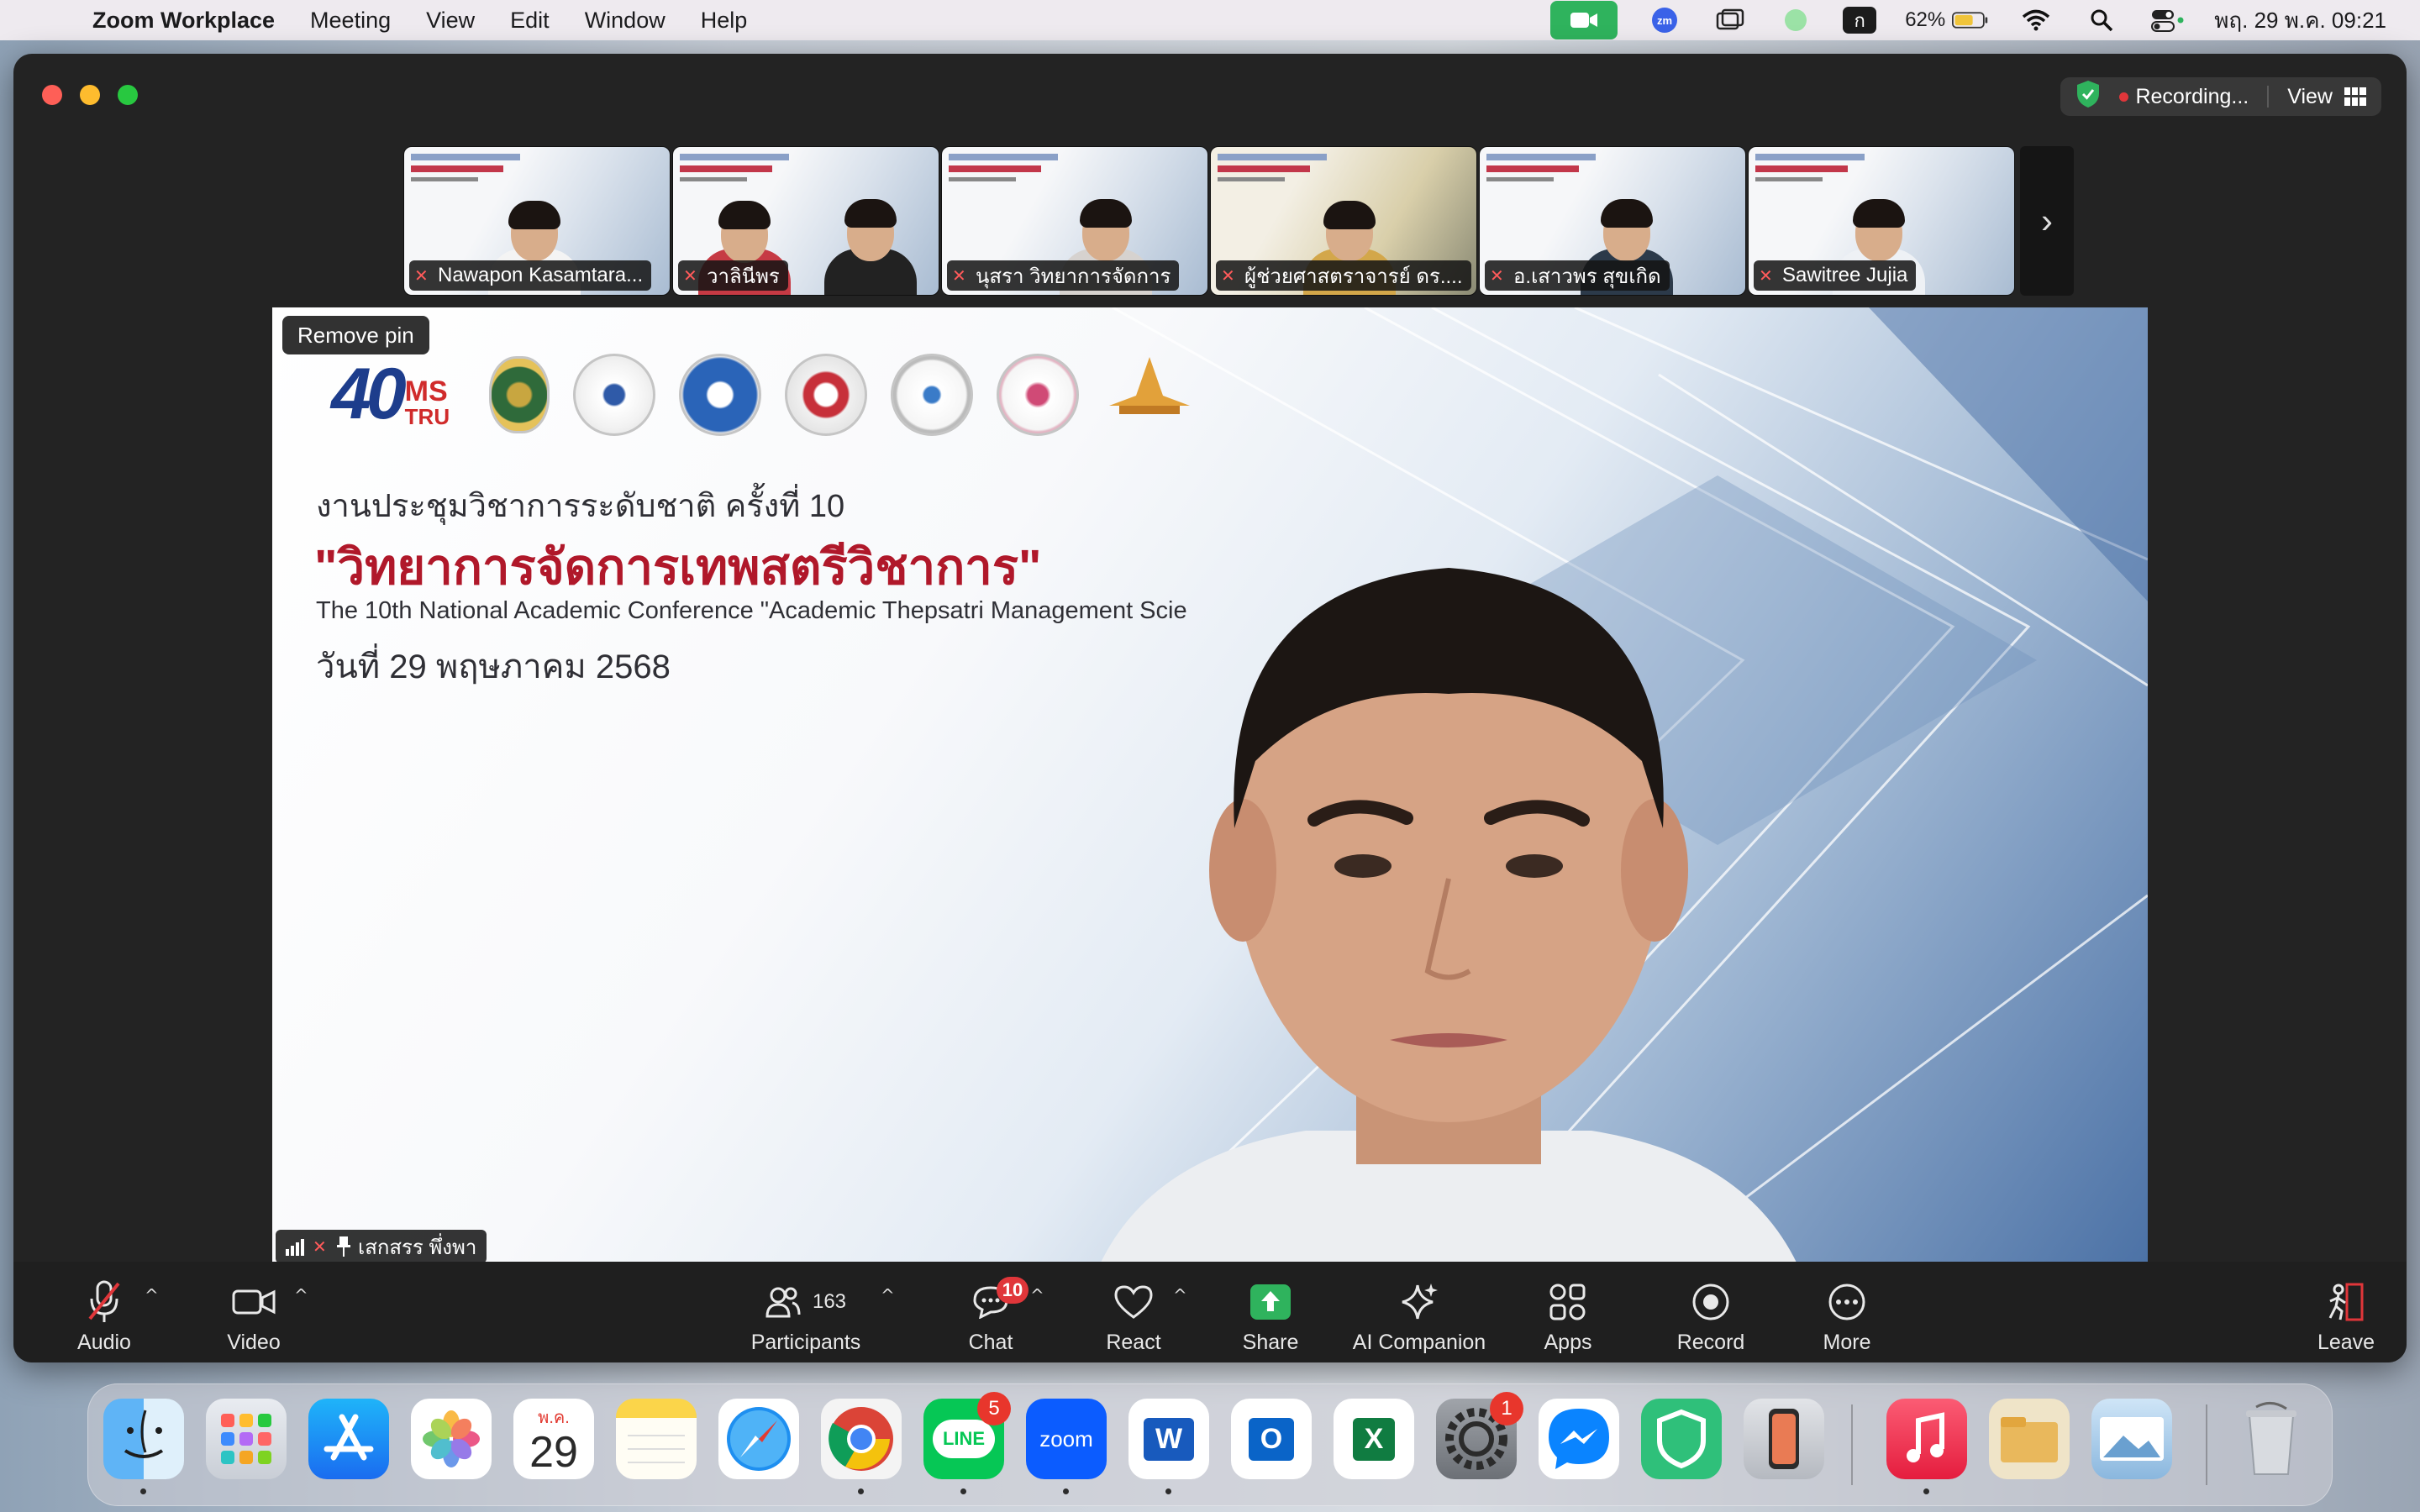 This screenshot has width=2420, height=1512. What do you see at coordinates (2047, 221) in the screenshot?
I see `filmstrip-next-button: ›` at bounding box center [2047, 221].